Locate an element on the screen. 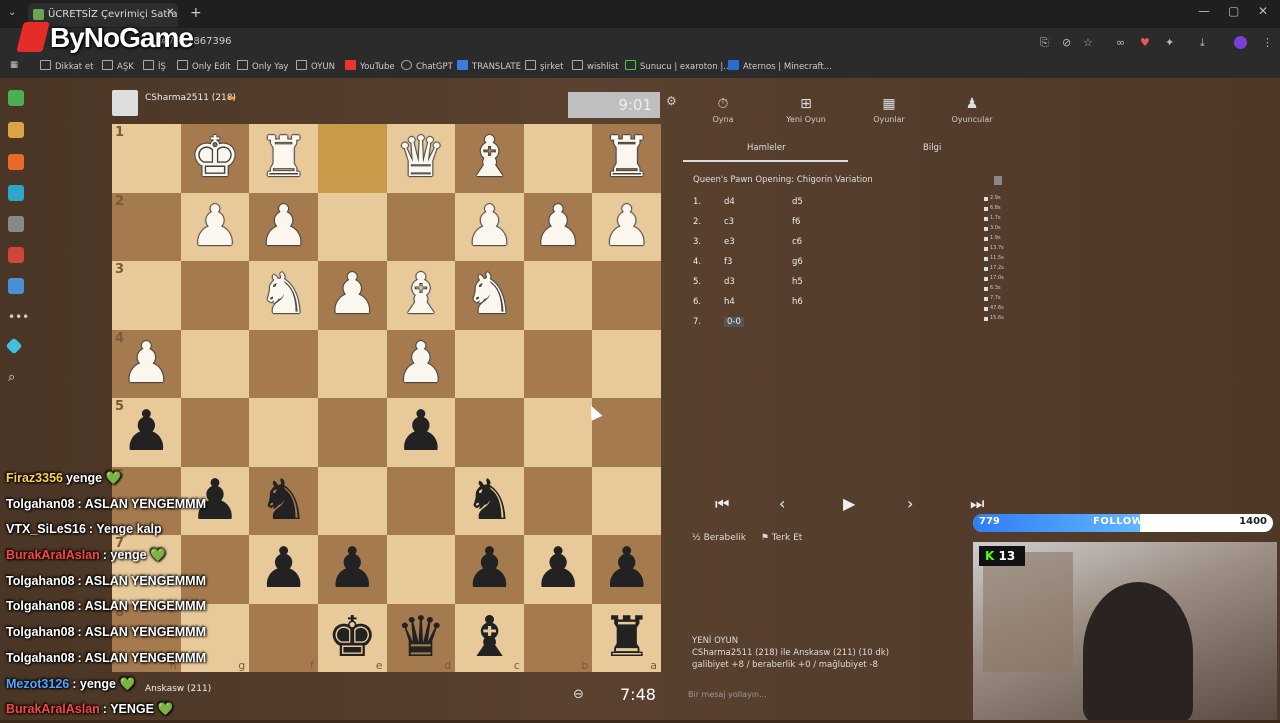 Image resolution: width=1280 pixels, height=723 pixels. next-move-icon: › is located at coordinates (910, 503).